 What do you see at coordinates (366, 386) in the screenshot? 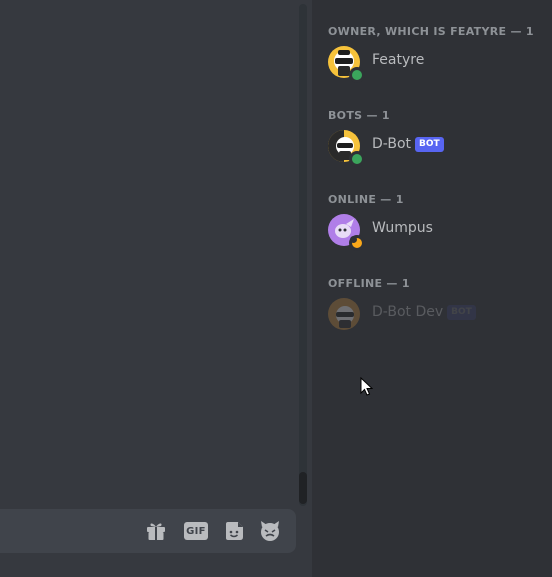
I see `mouse-cursor-icon` at bounding box center [366, 386].